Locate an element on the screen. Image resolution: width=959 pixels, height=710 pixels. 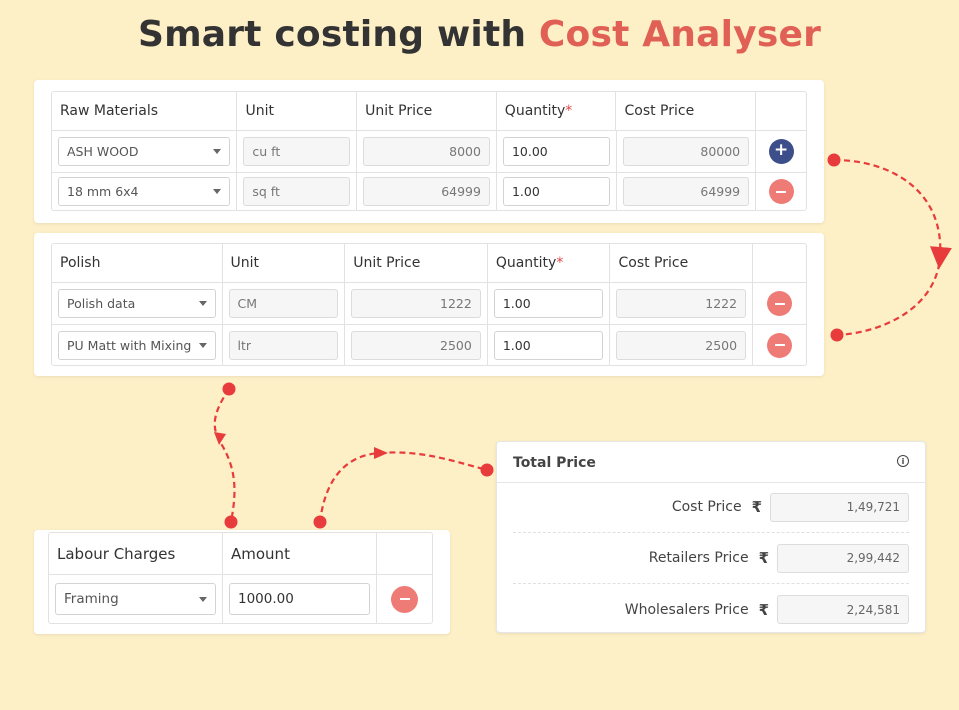
wholesalers-price-row: Wholesalers Price ₹ 2,24,581 is located at coordinates (711, 609).